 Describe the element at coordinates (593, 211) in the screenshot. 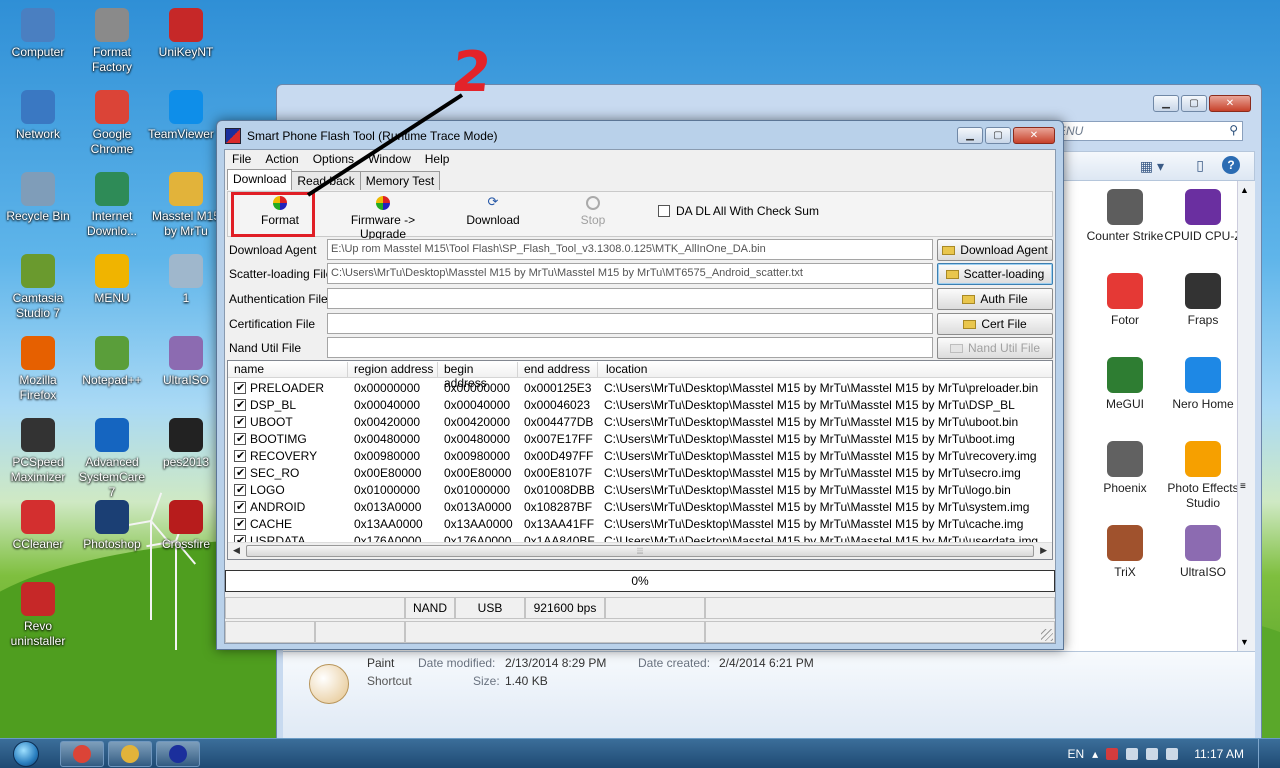

I see `stop-button: Stop` at that location.